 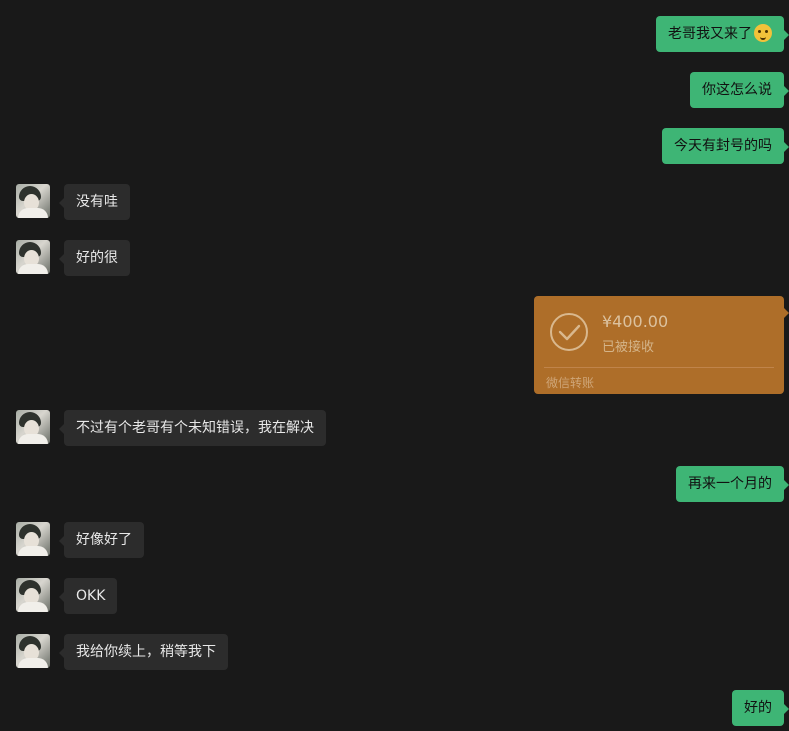 What do you see at coordinates (661, 345) in the screenshot?
I see `transfer-card: ¥400.00 已被接收 微信转账` at bounding box center [661, 345].